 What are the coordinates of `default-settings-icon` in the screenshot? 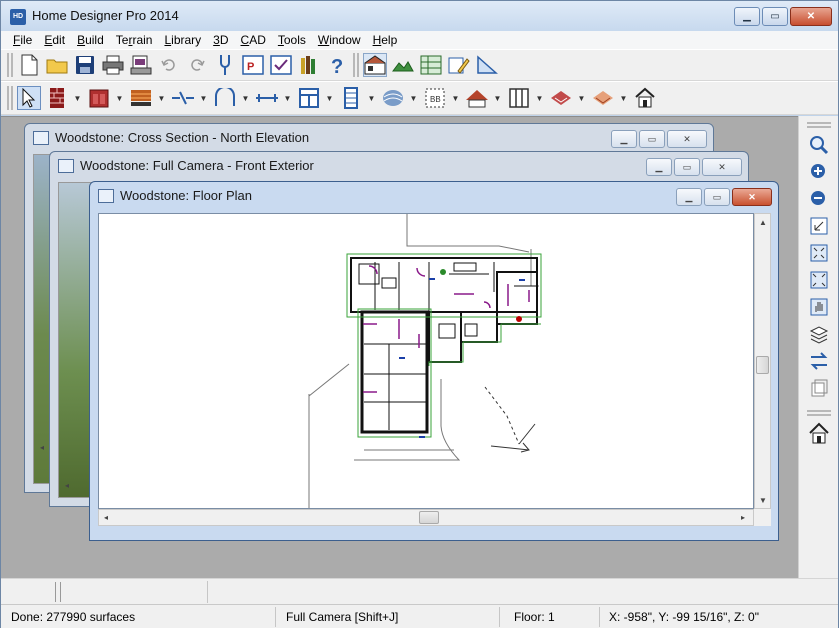 It's located at (225, 65).